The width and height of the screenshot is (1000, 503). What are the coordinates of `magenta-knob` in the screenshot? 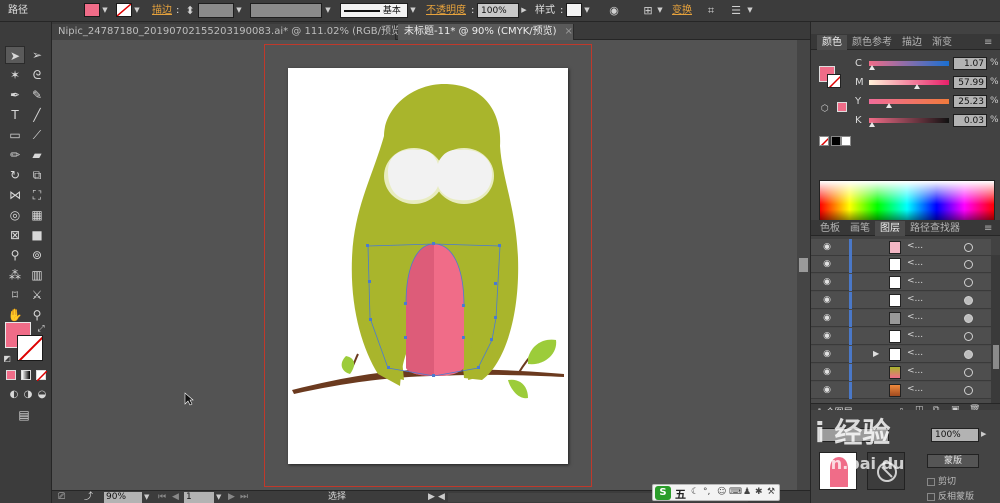 It's located at (917, 86).